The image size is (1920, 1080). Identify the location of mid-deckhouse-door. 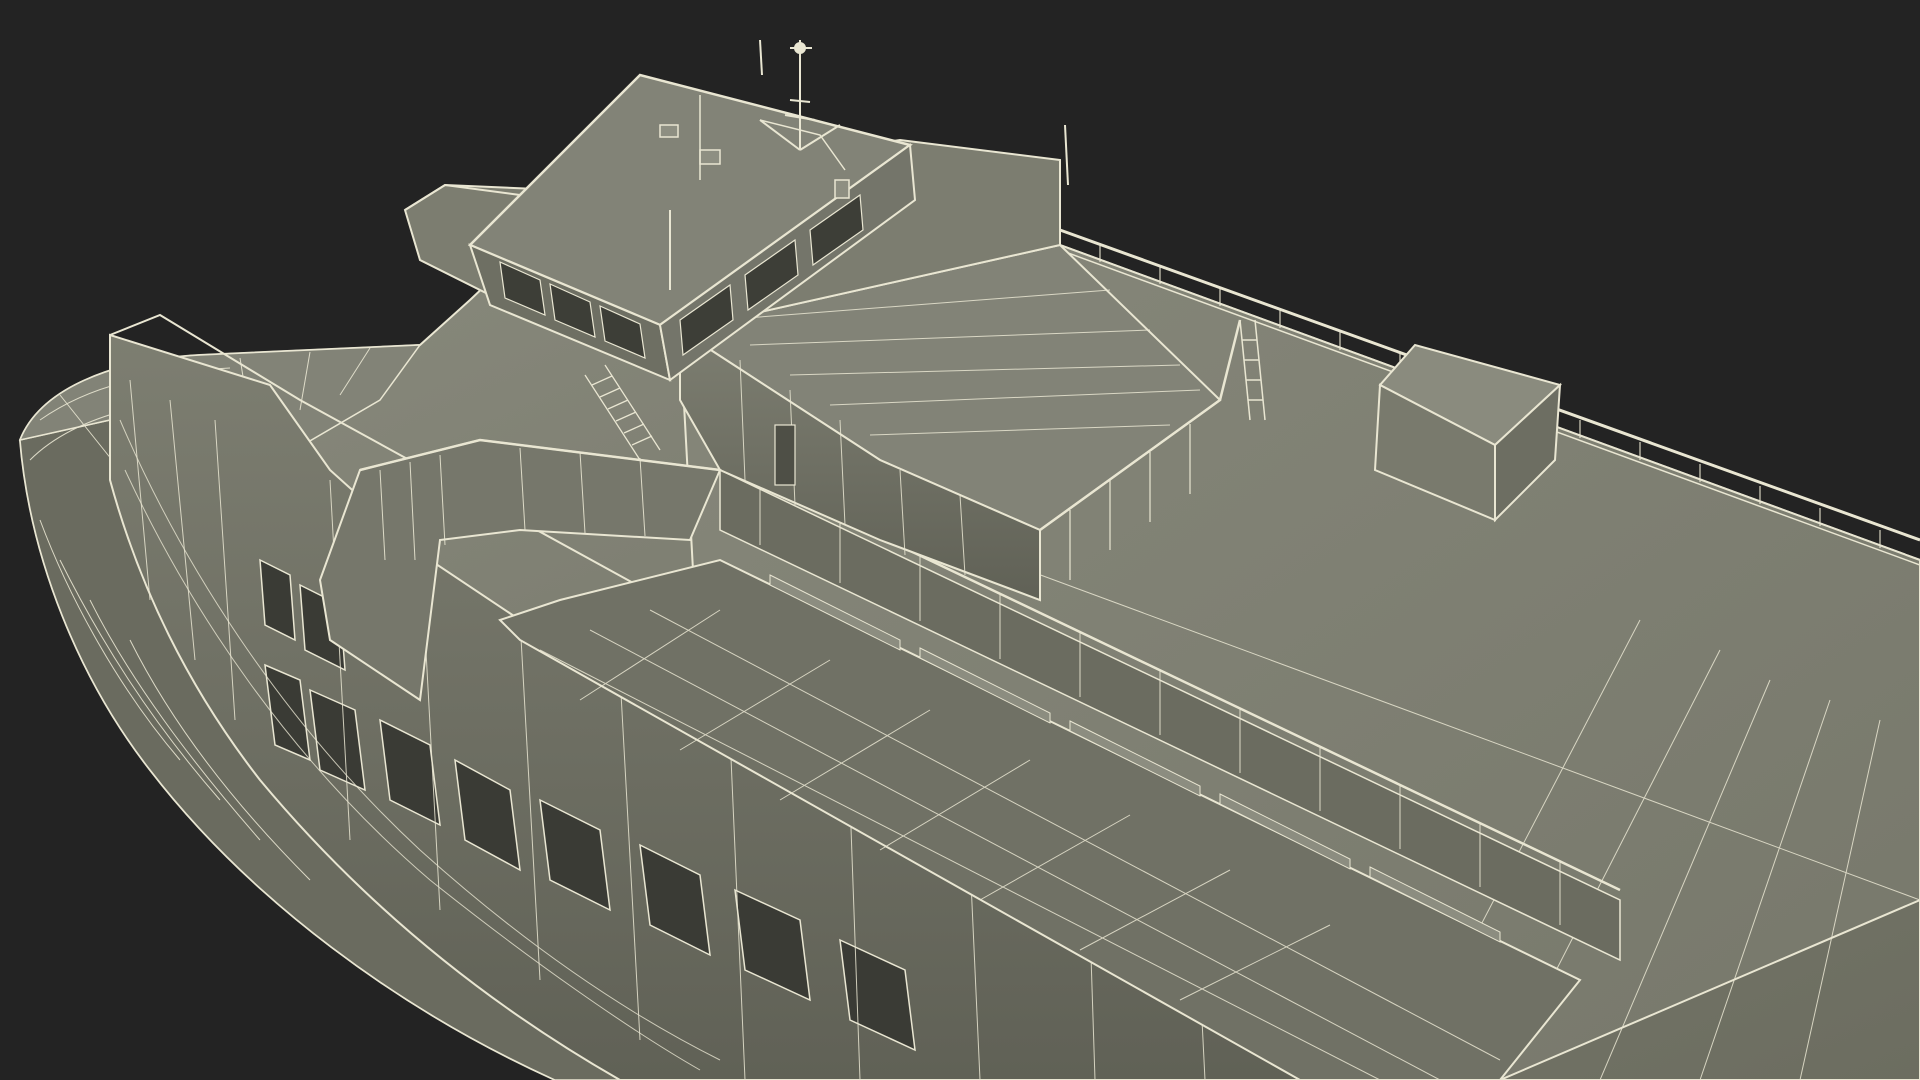
(785, 455).